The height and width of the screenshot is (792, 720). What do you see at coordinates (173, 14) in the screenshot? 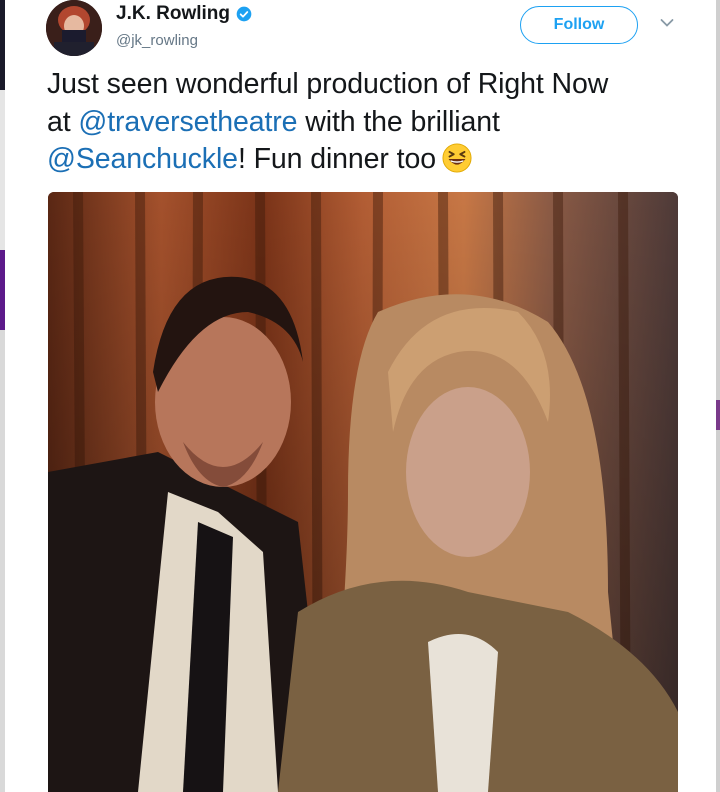
I see `display-name: J.K. Rowling` at bounding box center [173, 14].